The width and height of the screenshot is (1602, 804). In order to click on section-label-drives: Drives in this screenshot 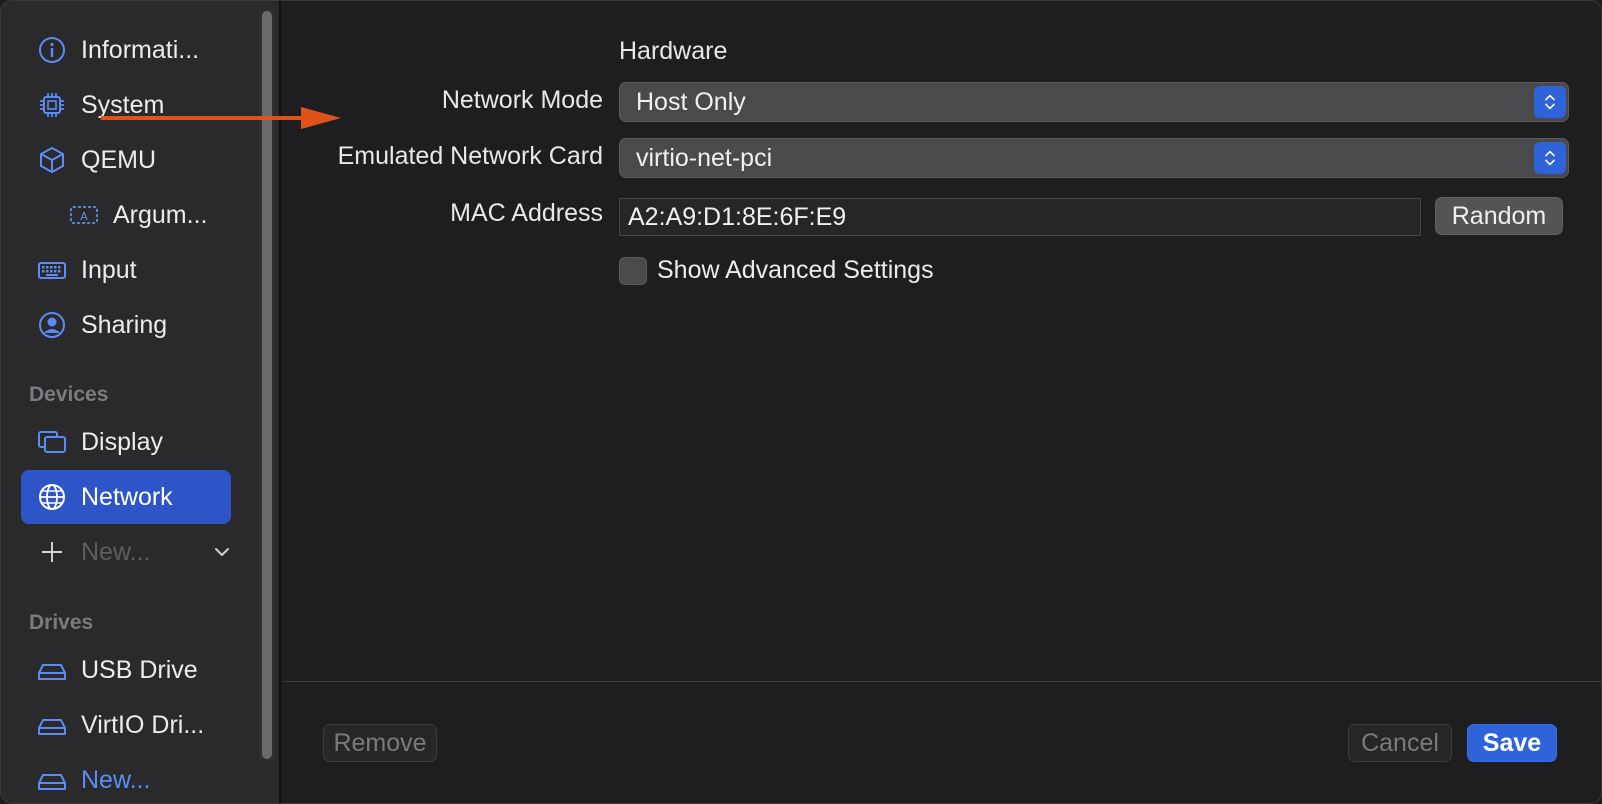, I will do `click(61, 622)`.